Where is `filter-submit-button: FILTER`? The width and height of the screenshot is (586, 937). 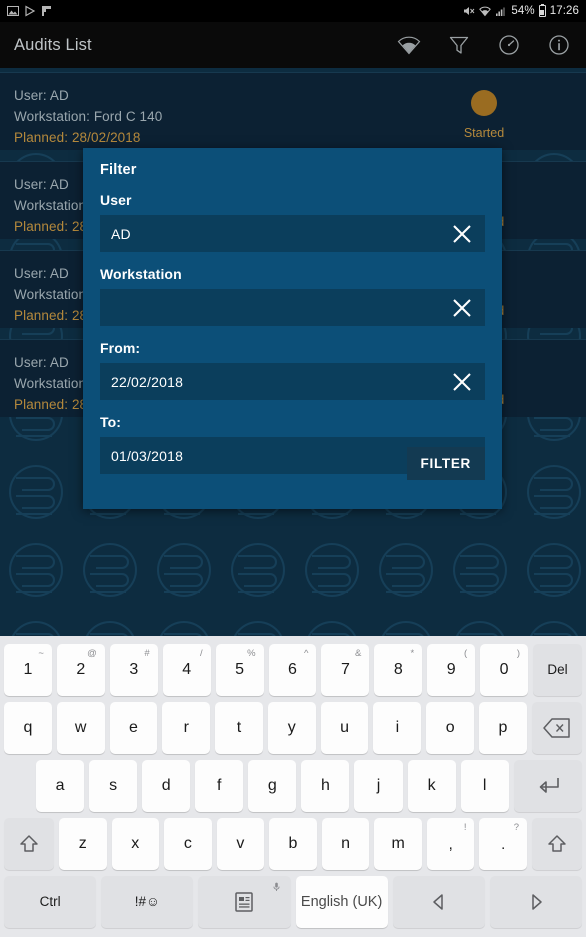
filter-submit-button: FILTER is located at coordinates (445, 463).